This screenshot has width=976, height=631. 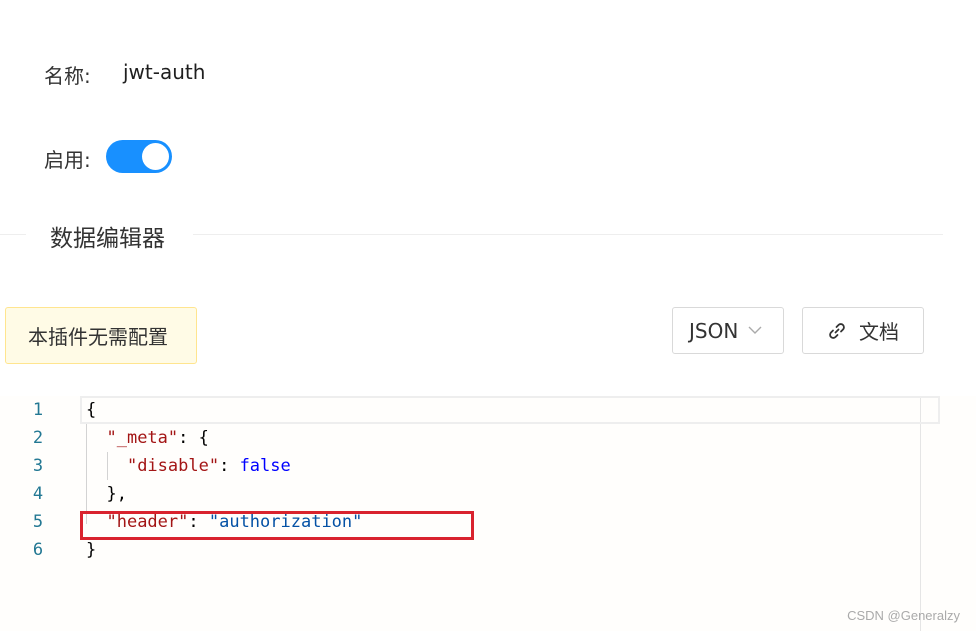 I want to click on format-select: JSON, so click(x=728, y=330).